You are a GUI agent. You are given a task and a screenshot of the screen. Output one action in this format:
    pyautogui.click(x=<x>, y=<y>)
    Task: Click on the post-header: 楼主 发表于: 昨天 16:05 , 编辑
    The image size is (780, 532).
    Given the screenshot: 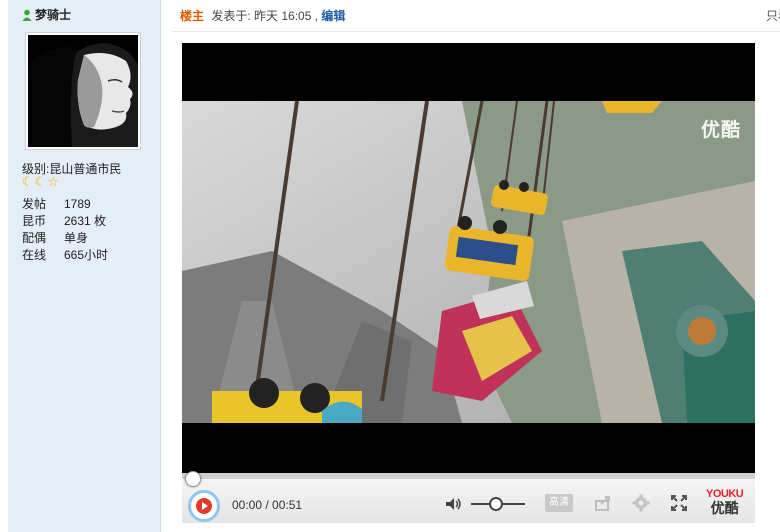 What is the action you would take?
    pyautogui.click(x=262, y=15)
    